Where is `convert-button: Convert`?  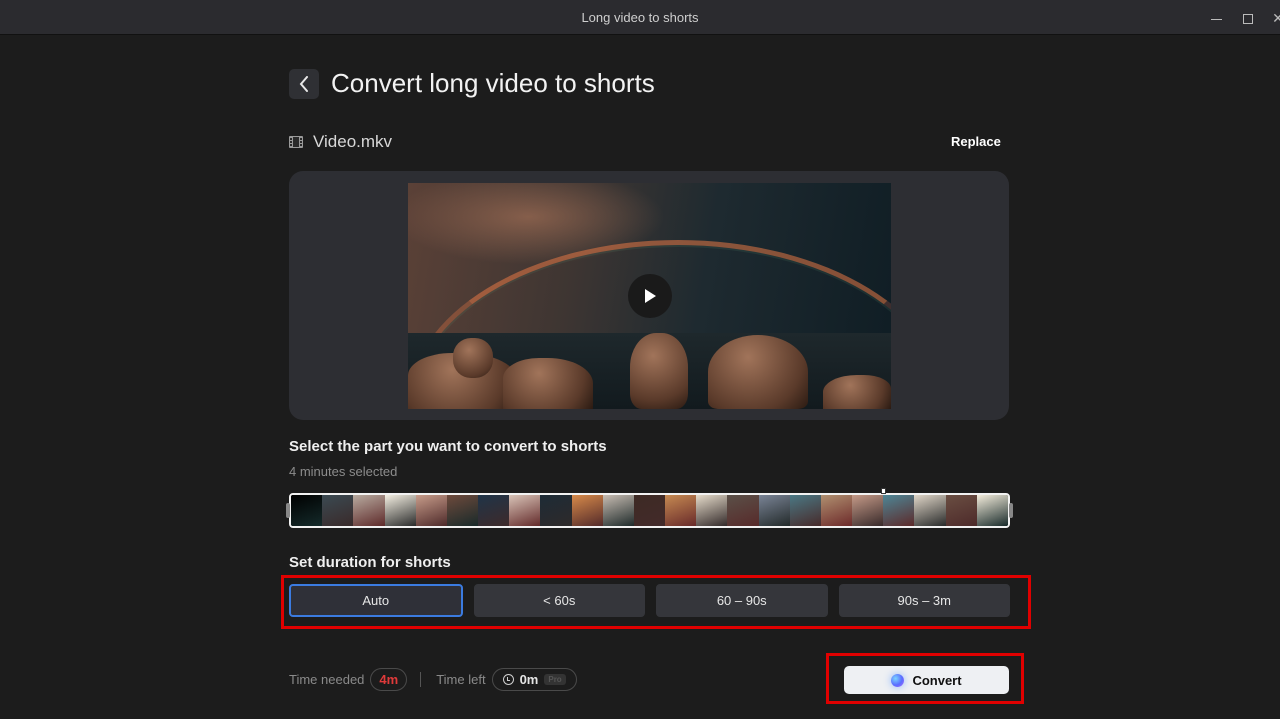 convert-button: Convert is located at coordinates (926, 680).